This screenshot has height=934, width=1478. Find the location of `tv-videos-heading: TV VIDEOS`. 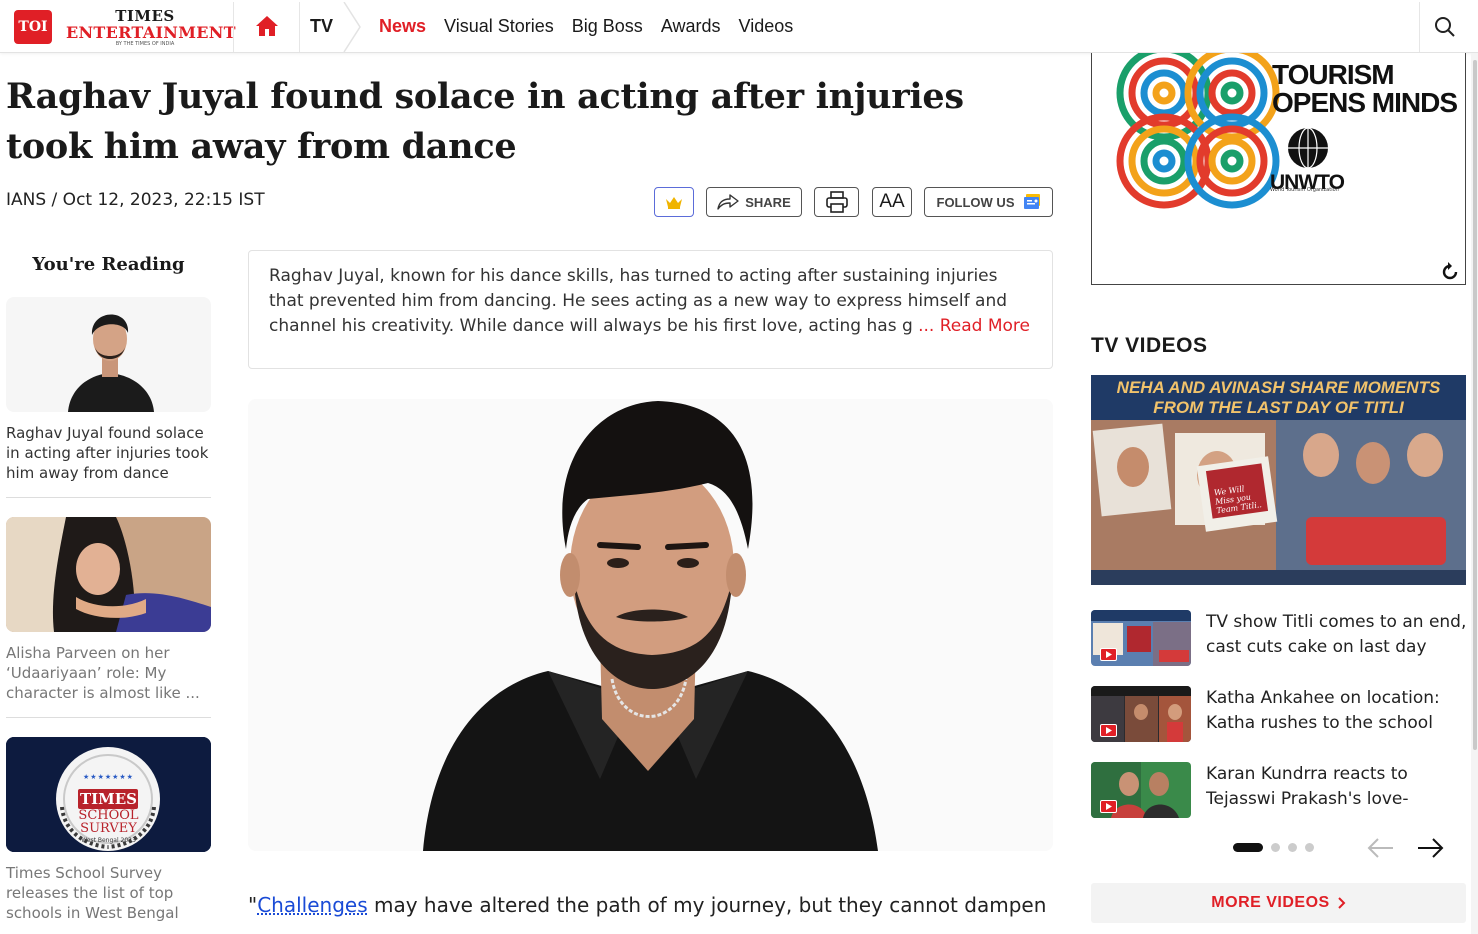

tv-videos-heading: TV VIDEOS is located at coordinates (1149, 345).